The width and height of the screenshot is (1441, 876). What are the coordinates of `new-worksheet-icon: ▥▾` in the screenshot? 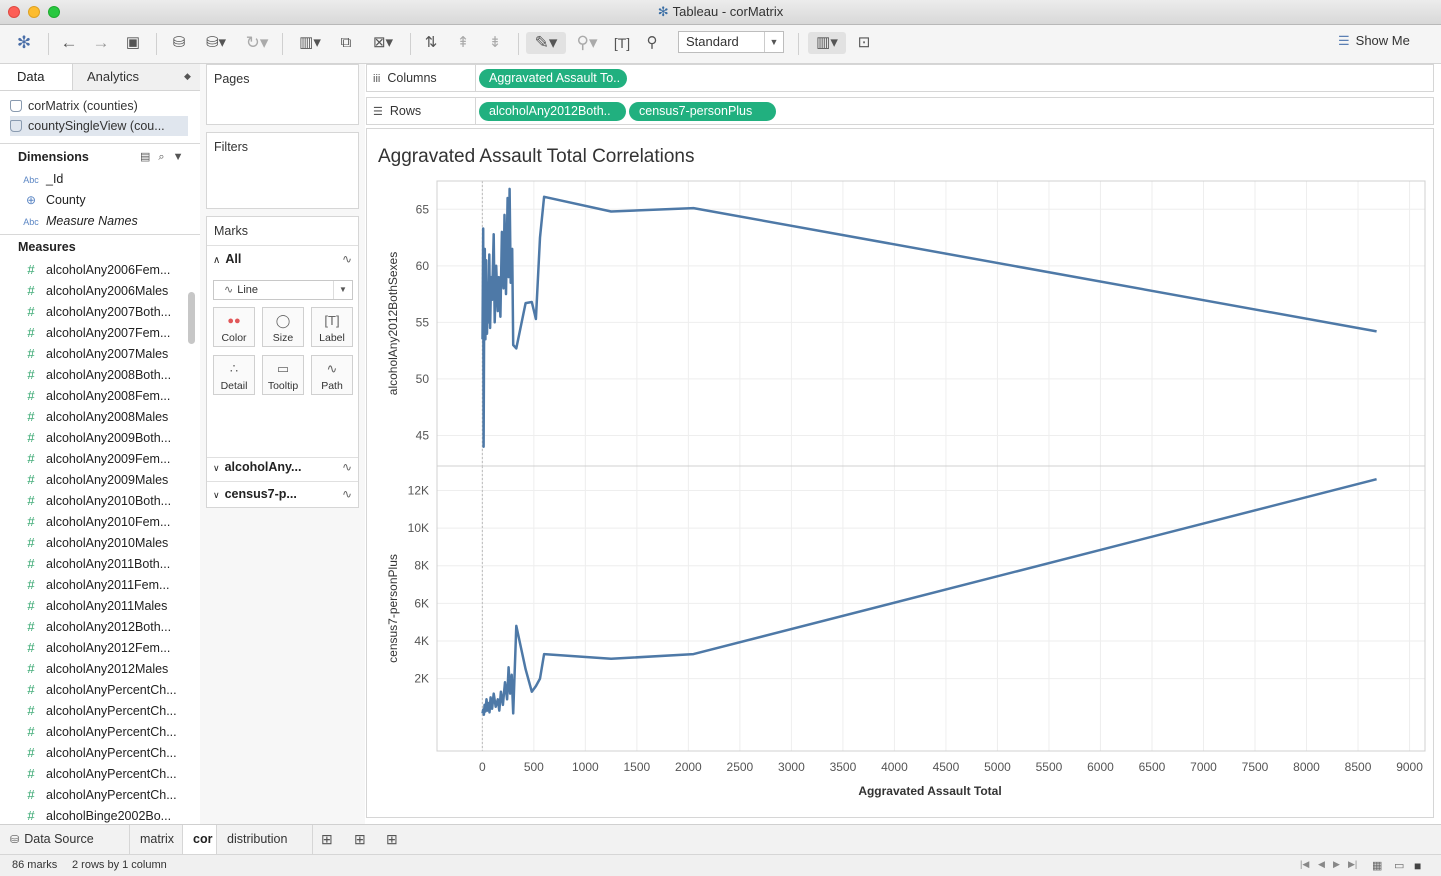 It's located at (310, 43).